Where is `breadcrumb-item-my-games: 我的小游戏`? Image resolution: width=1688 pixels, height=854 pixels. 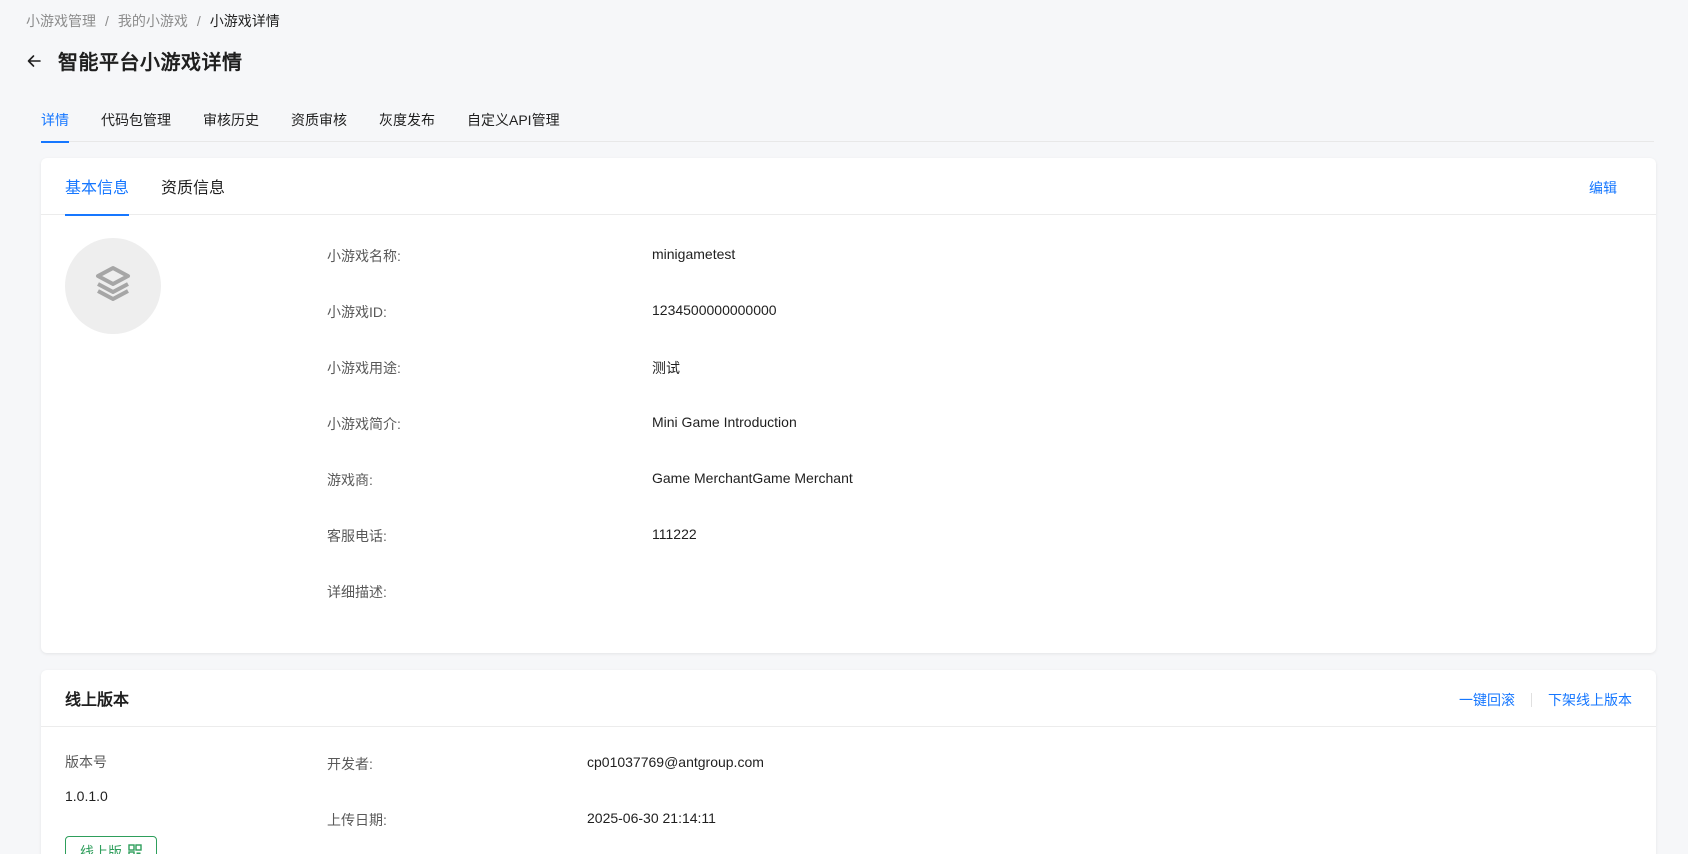
breadcrumb-item-my-games: 我的小游戏 is located at coordinates (153, 21).